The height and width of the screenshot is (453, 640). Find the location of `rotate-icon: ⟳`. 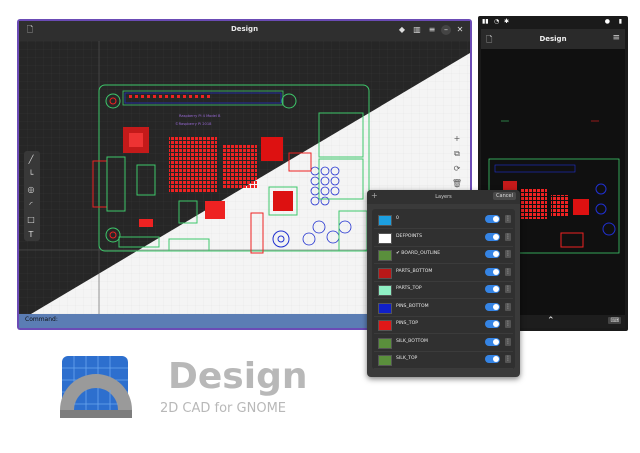

rotate-icon: ⟳ is located at coordinates (457, 169).